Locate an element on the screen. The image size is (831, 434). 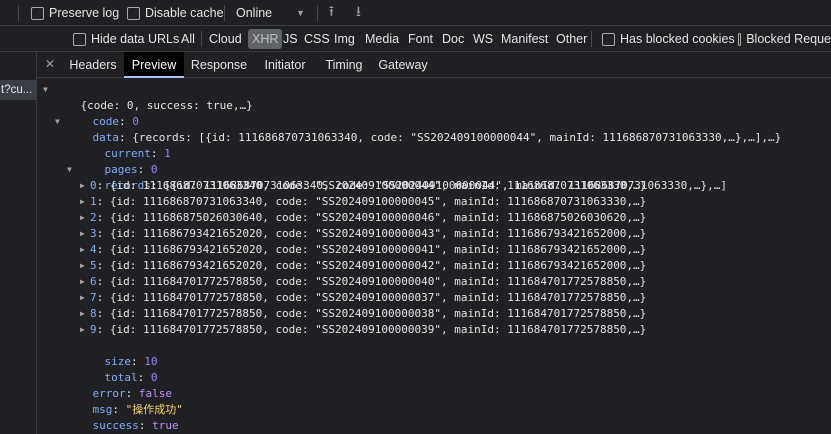
network-toolbar: Preserve log Disable cache Online ▼ ⭱ ⭳ is located at coordinates (415, 13).